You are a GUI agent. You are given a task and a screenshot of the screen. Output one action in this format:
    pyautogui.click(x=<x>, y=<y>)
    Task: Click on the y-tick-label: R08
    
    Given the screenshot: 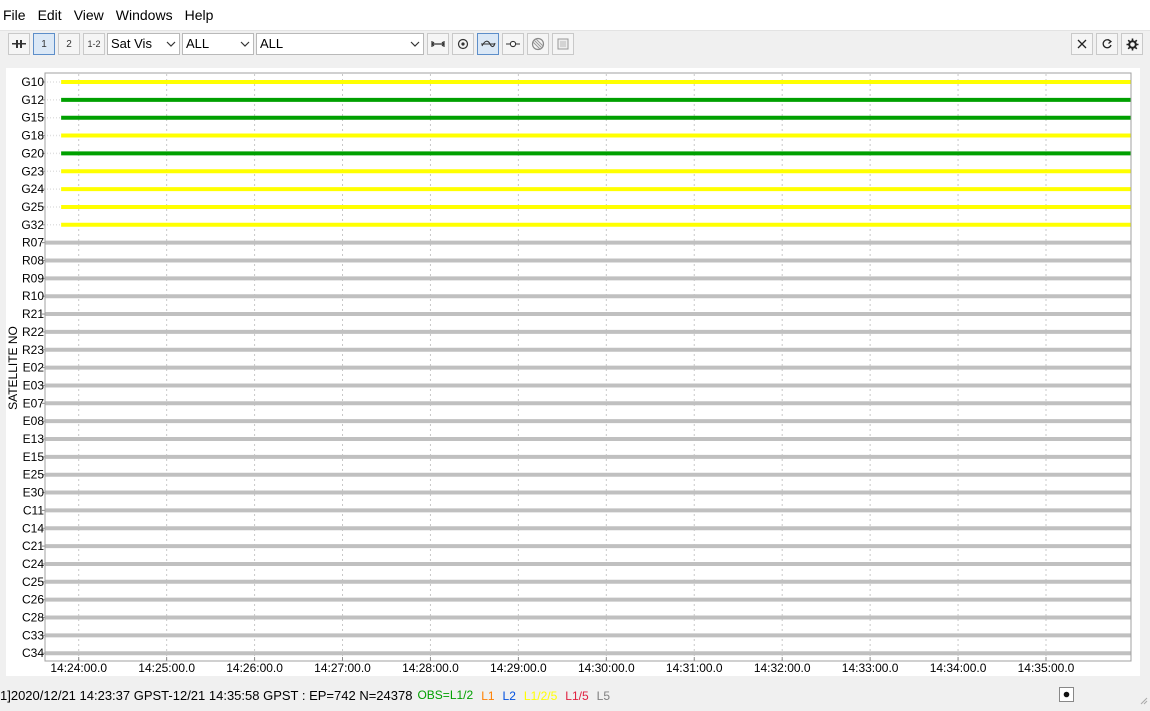 What is the action you would take?
    pyautogui.click(x=33, y=261)
    